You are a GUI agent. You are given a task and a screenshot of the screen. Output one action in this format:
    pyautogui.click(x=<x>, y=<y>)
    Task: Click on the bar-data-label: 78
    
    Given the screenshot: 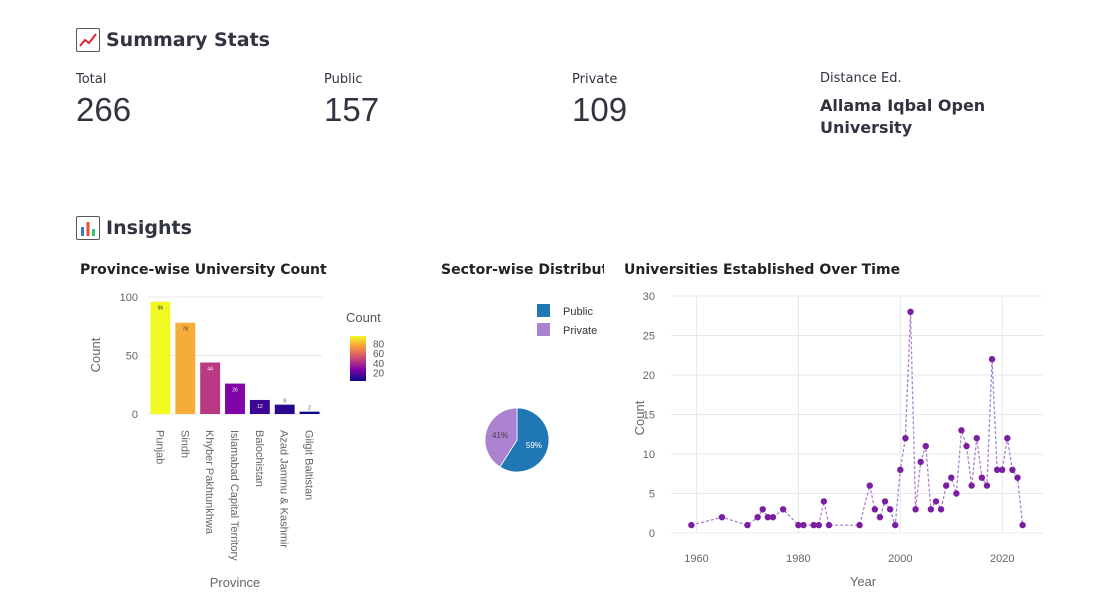 What is the action you would take?
    pyautogui.click(x=186, y=330)
    